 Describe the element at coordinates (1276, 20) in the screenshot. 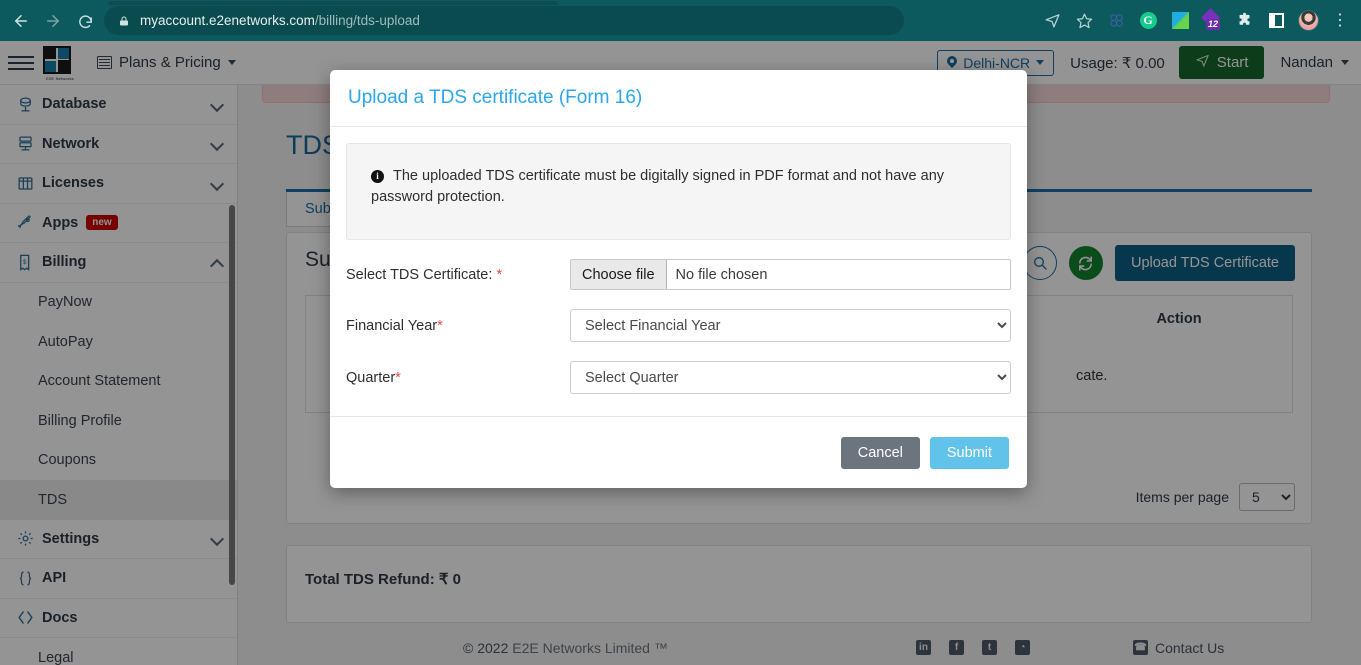

I see `window-icon` at that location.